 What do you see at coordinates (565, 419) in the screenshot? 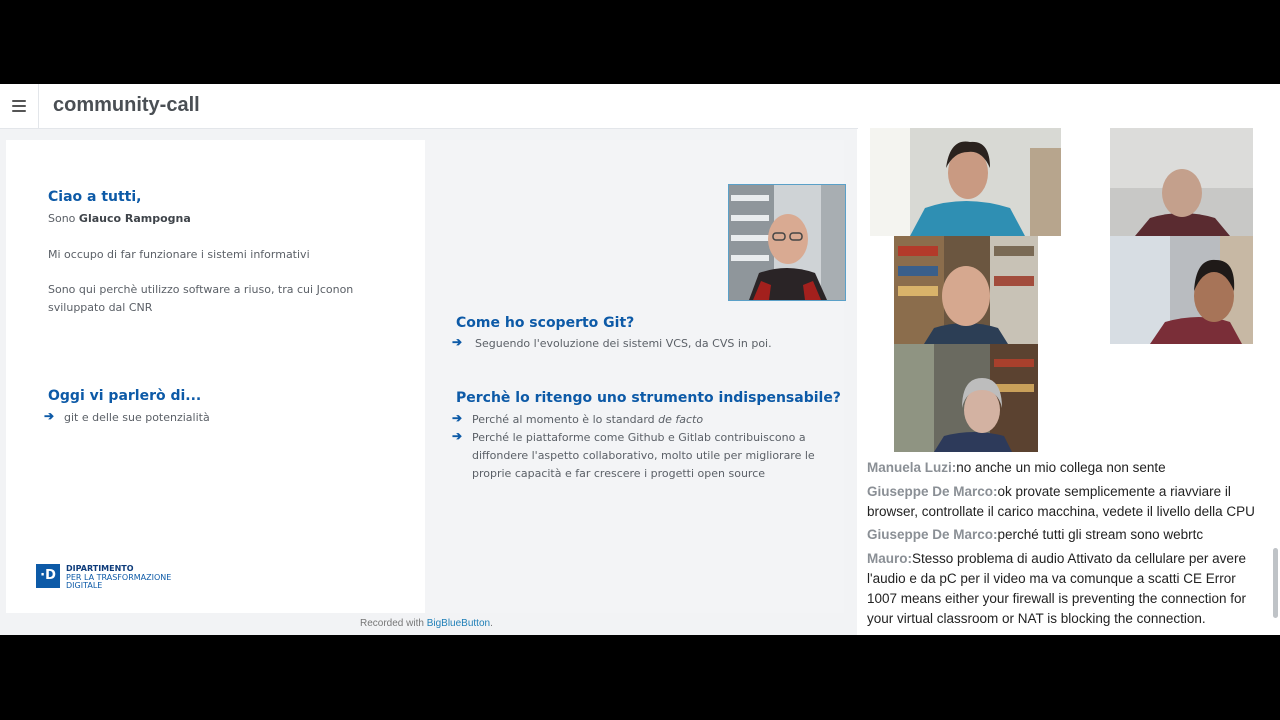
I see `bullet-standard-text: Perché al momento è lo standard` at bounding box center [565, 419].